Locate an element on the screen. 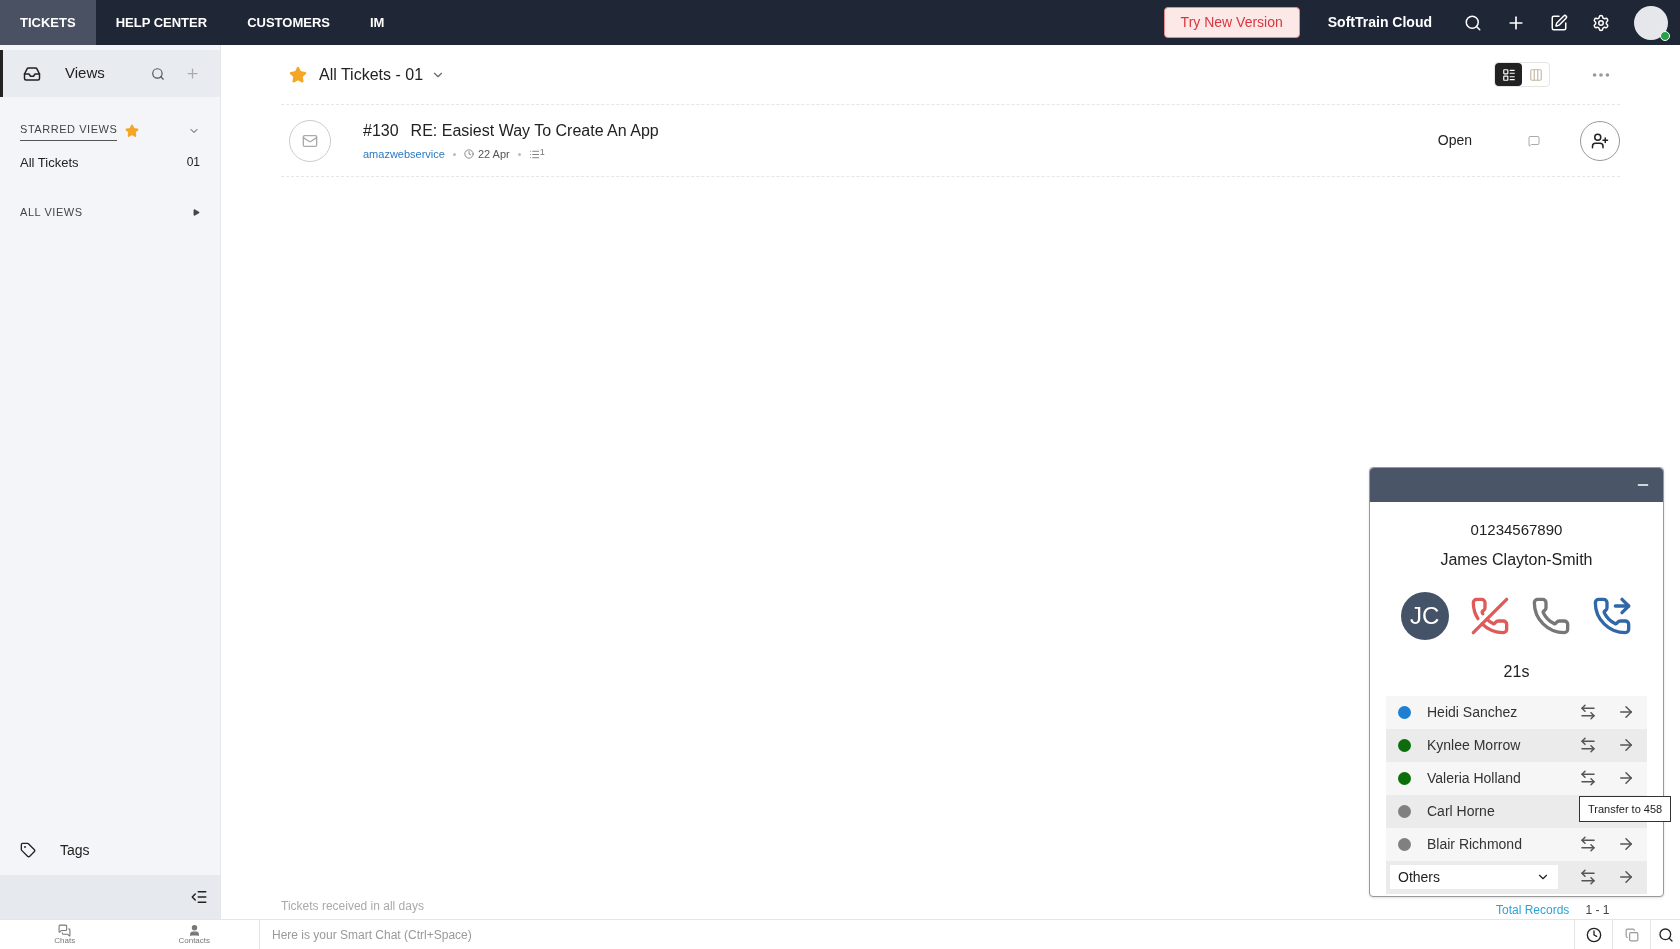 This screenshot has height=949, width=1680. nav-tab: HELP CENTER is located at coordinates (161, 22).